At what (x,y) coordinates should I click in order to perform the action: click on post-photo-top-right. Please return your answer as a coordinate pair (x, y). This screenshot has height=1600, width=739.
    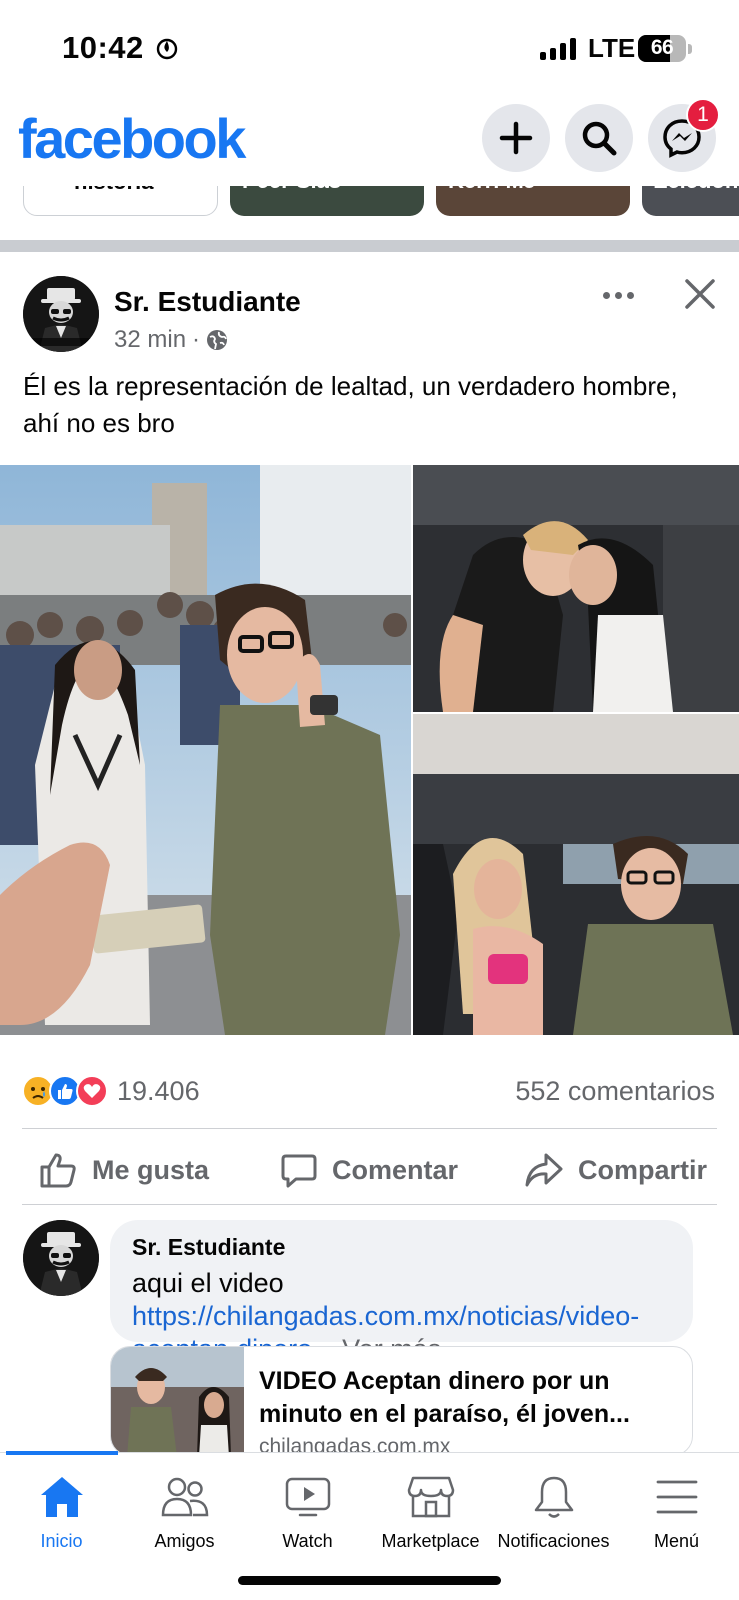
    Looking at the image, I should click on (576, 588).